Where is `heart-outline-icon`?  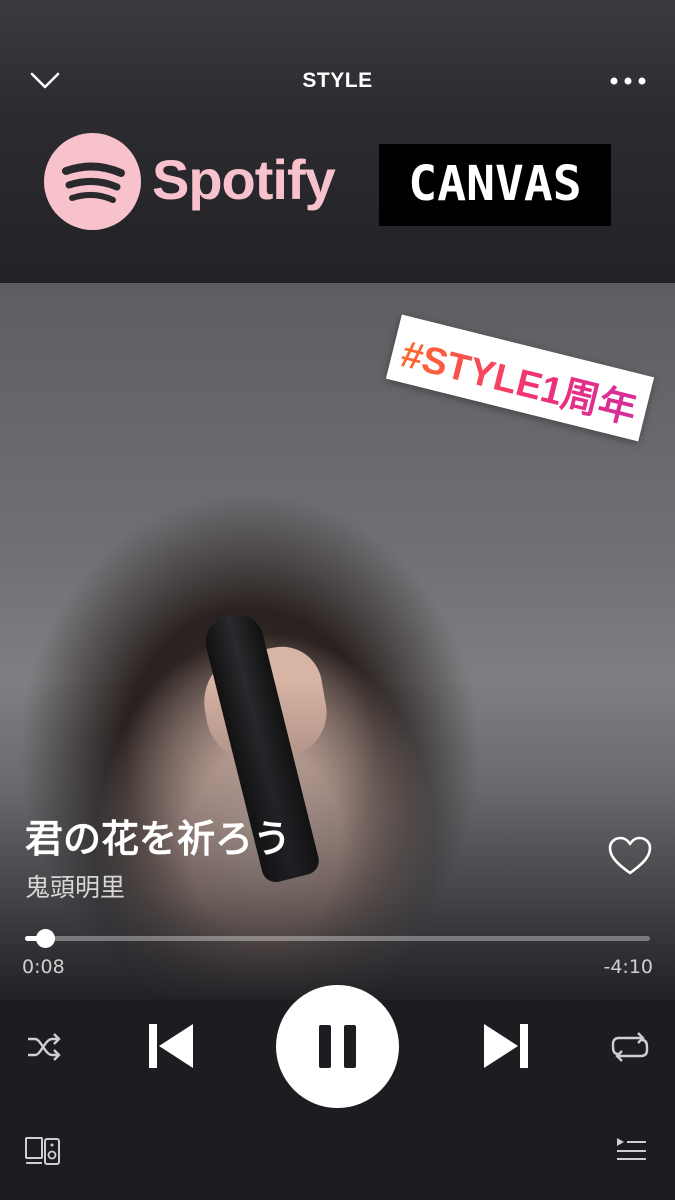
heart-outline-icon is located at coordinates (630, 856).